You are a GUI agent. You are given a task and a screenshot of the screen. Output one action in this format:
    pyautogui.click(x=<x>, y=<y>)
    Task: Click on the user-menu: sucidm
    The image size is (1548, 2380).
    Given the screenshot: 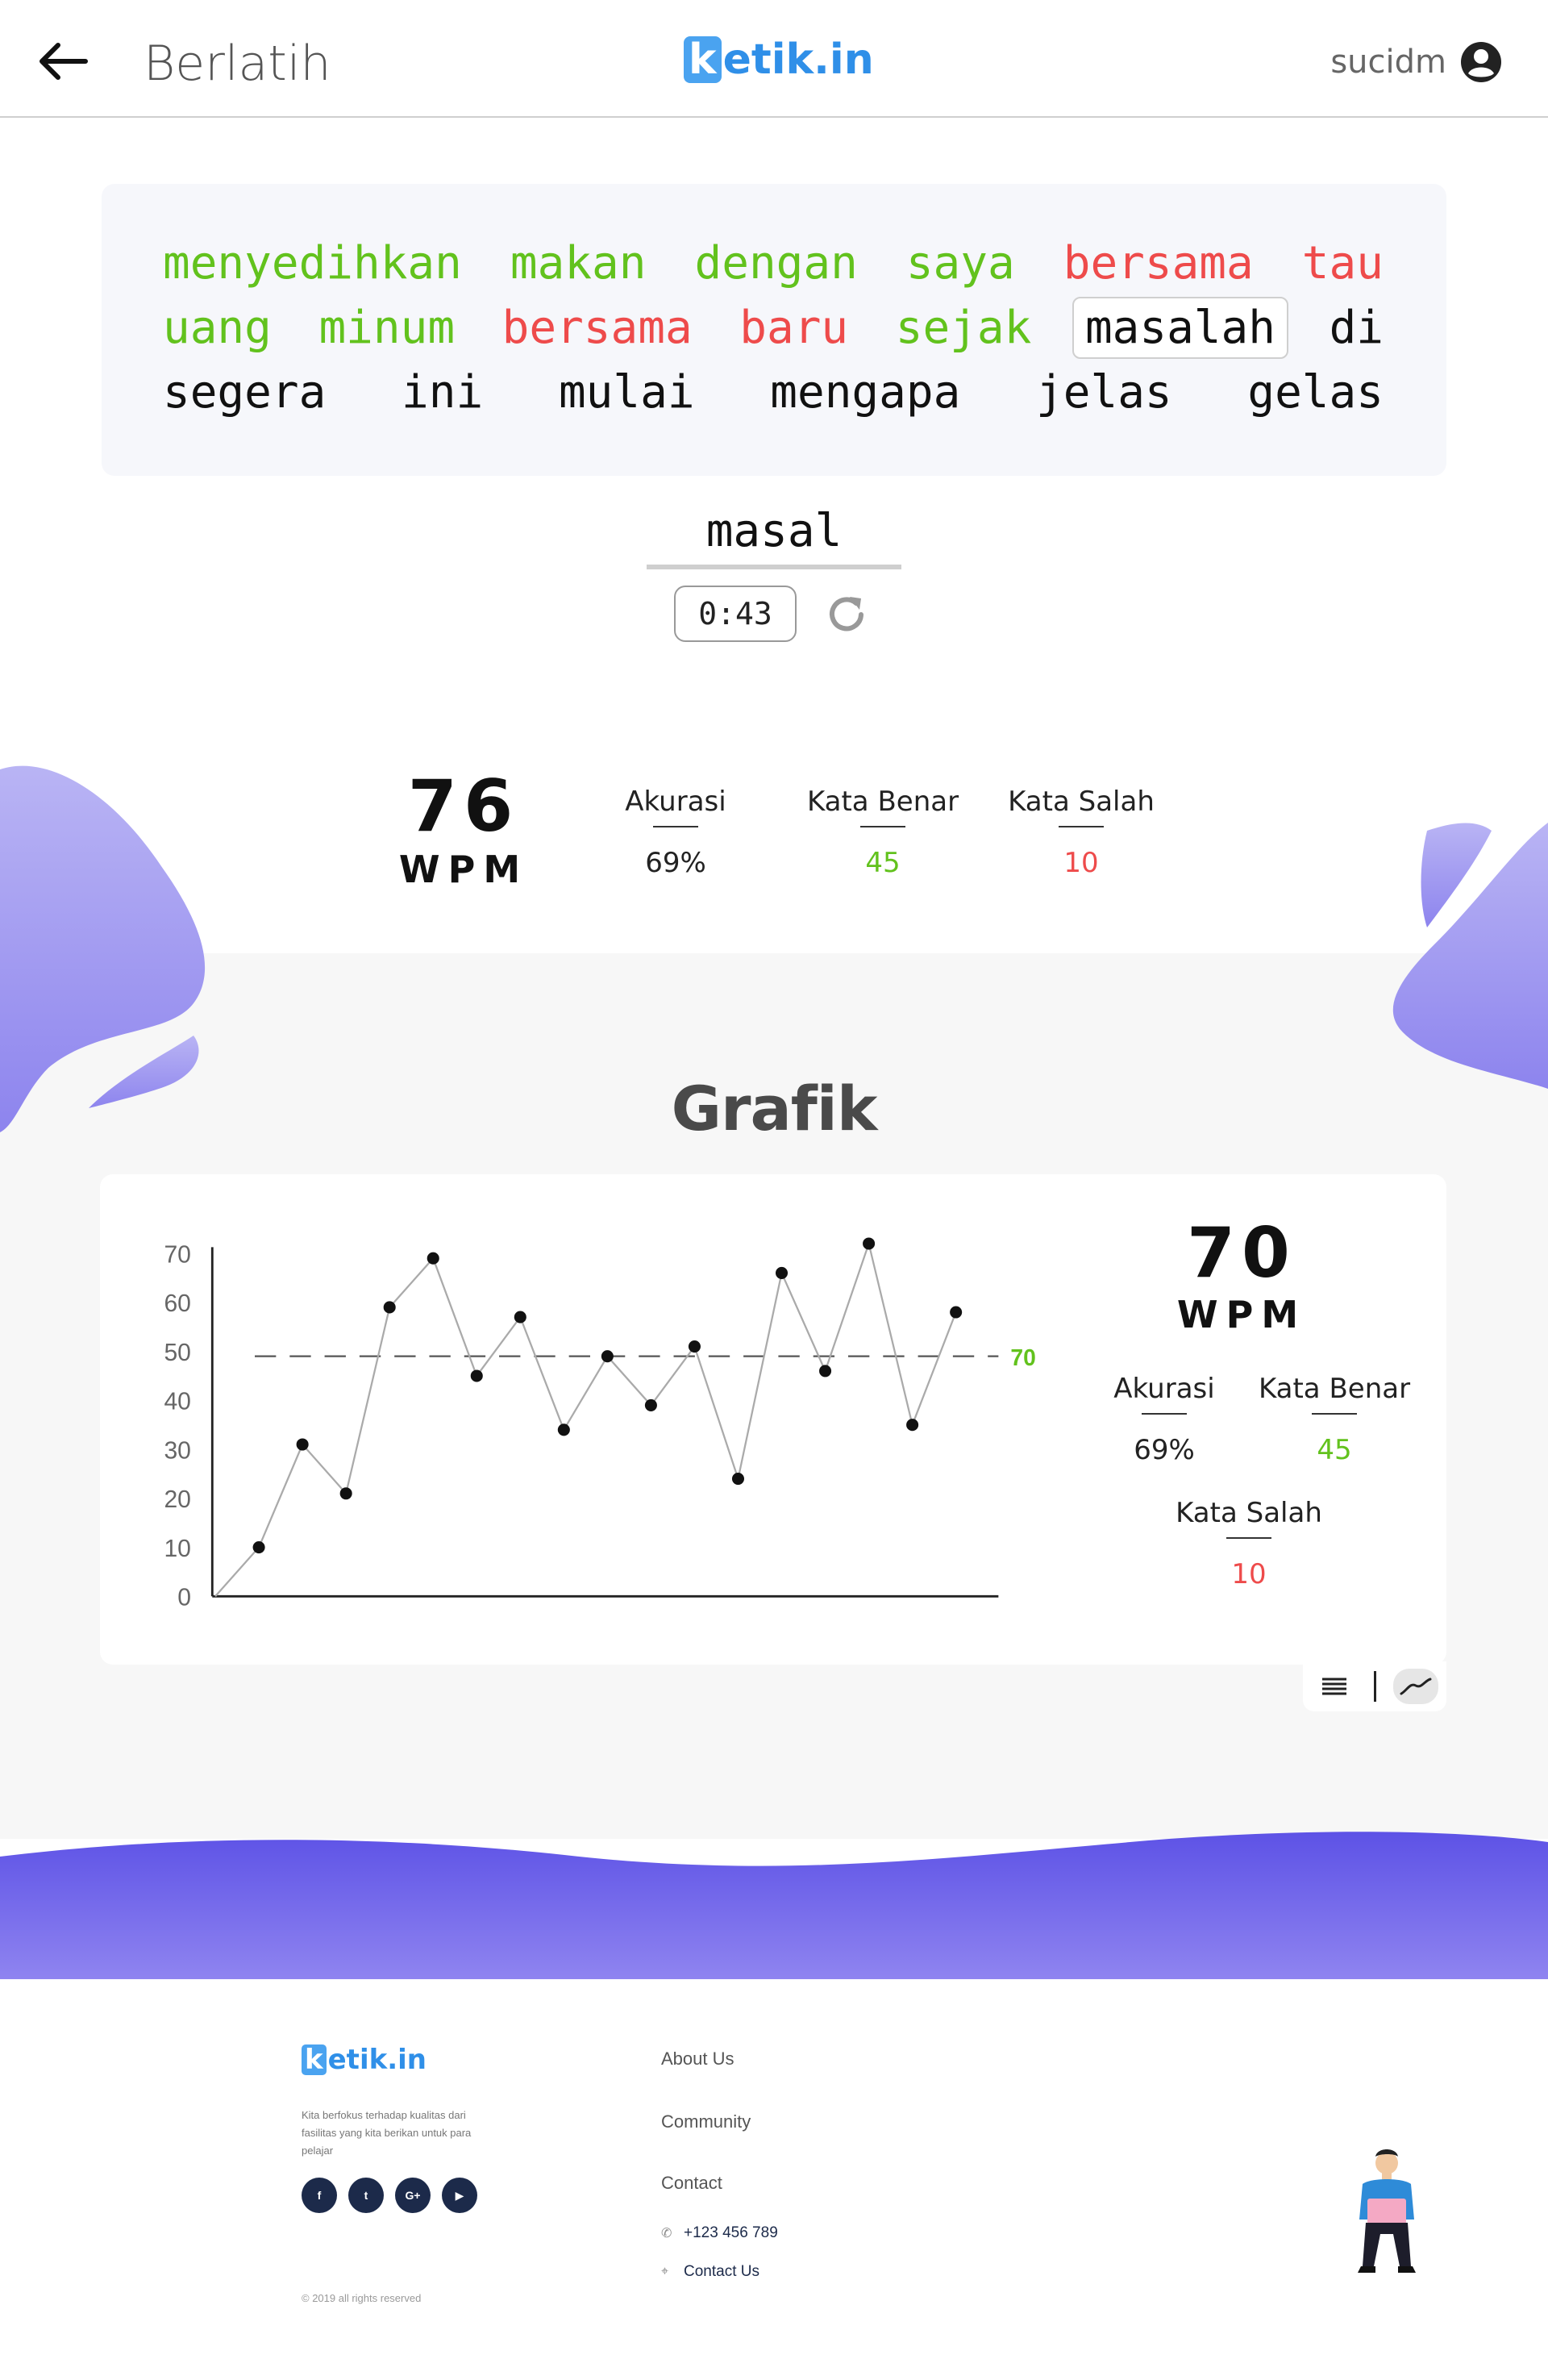 What is the action you would take?
    pyautogui.click(x=1416, y=62)
    